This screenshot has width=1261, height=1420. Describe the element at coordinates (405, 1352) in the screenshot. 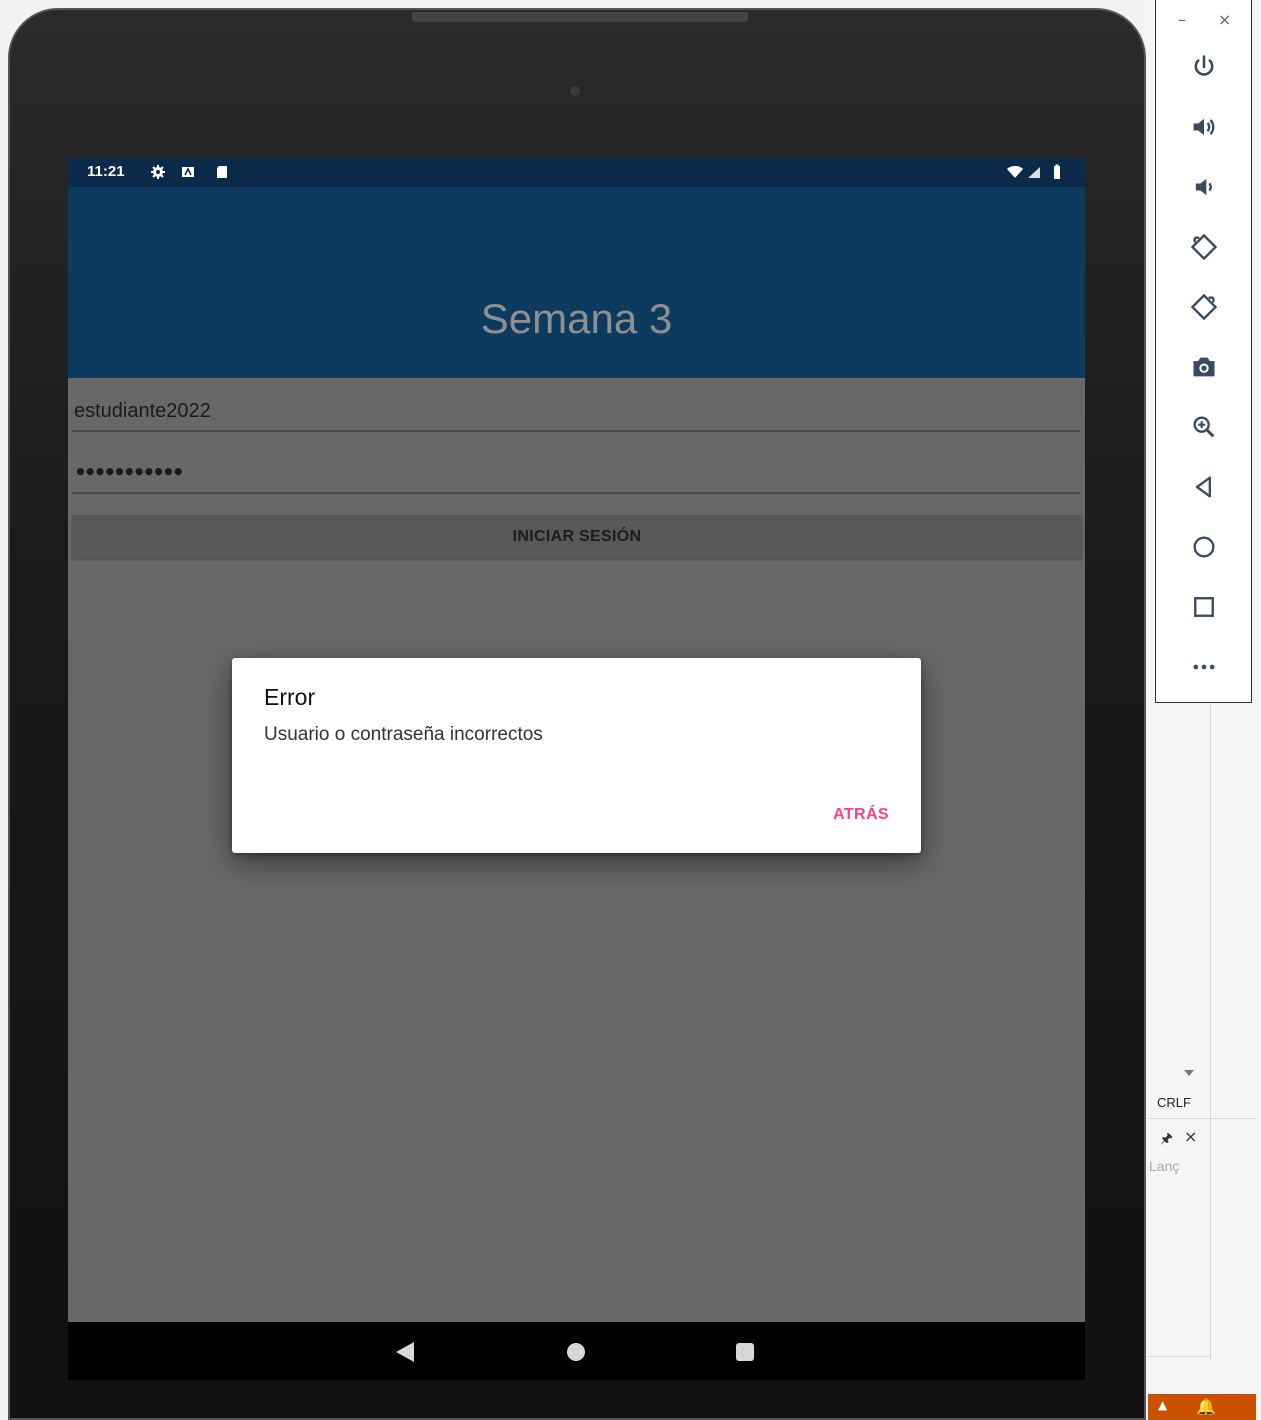

I see `nav-back-icon` at that location.